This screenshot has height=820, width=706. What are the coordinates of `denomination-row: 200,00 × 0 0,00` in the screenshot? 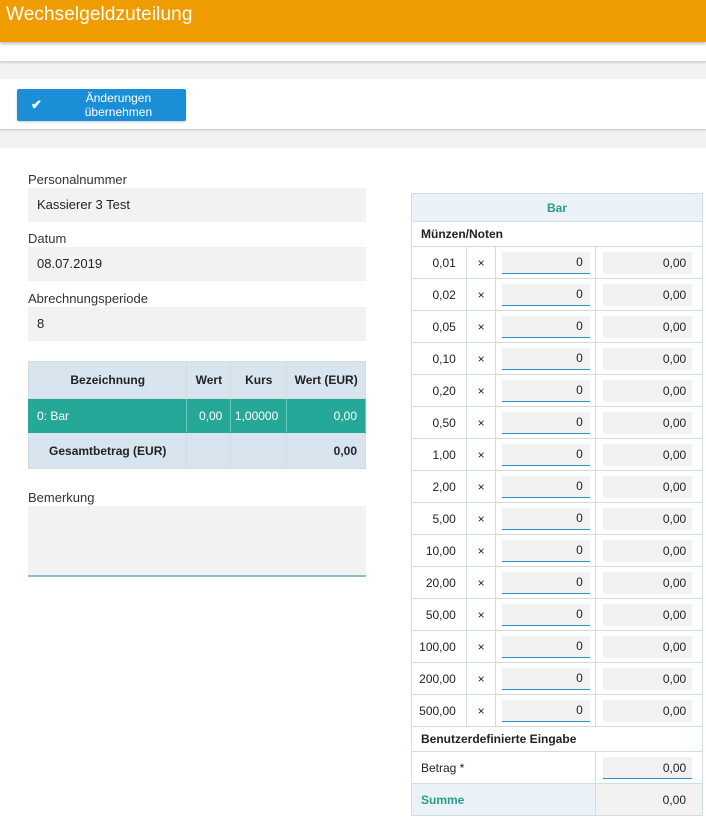 It's located at (557, 678).